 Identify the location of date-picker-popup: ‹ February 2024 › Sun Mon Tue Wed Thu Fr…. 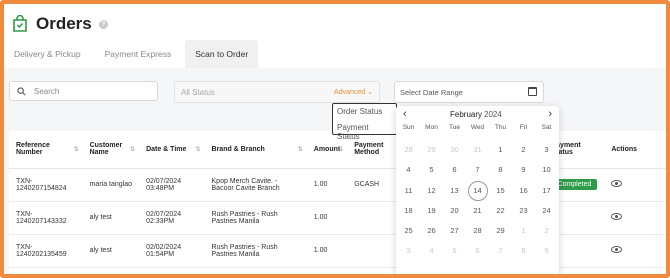
(477, 190).